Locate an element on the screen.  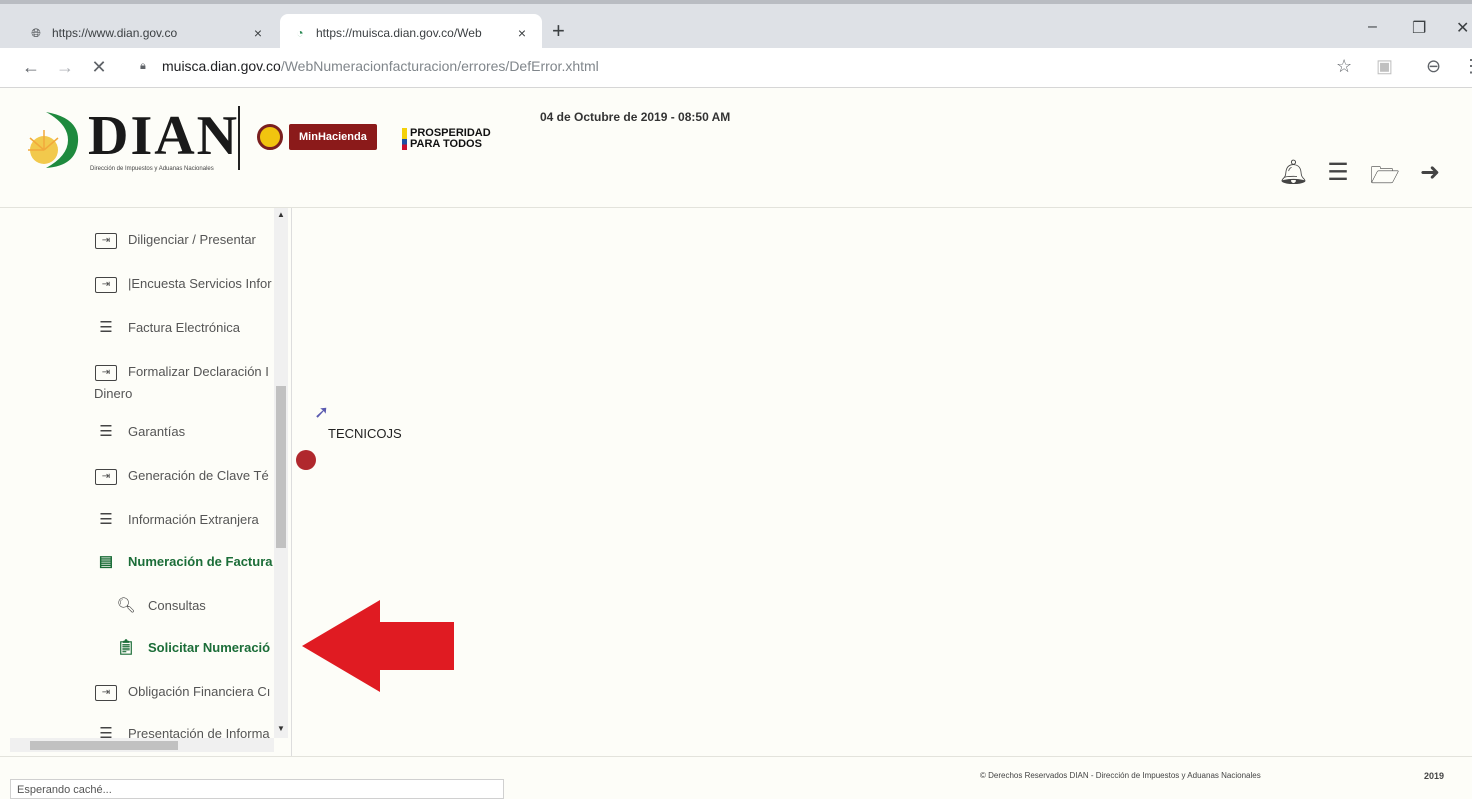
maximize-button: ❐ is located at coordinates (1419, 28).